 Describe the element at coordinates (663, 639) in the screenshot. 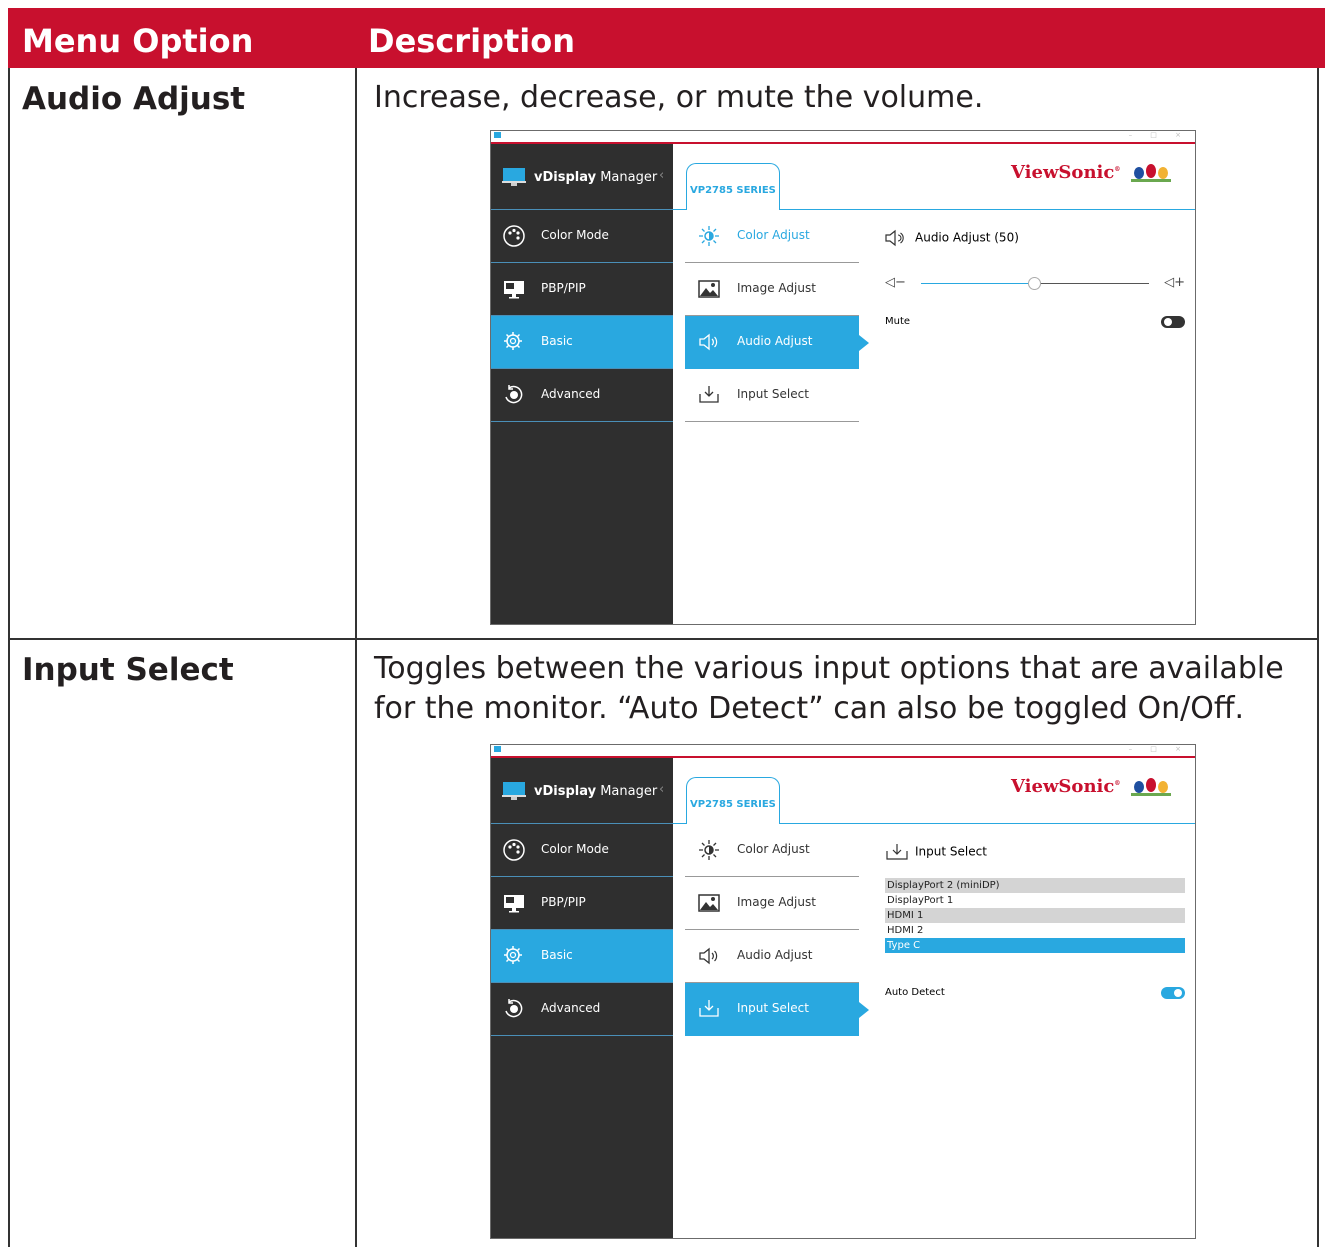

I see `row-divider` at that location.